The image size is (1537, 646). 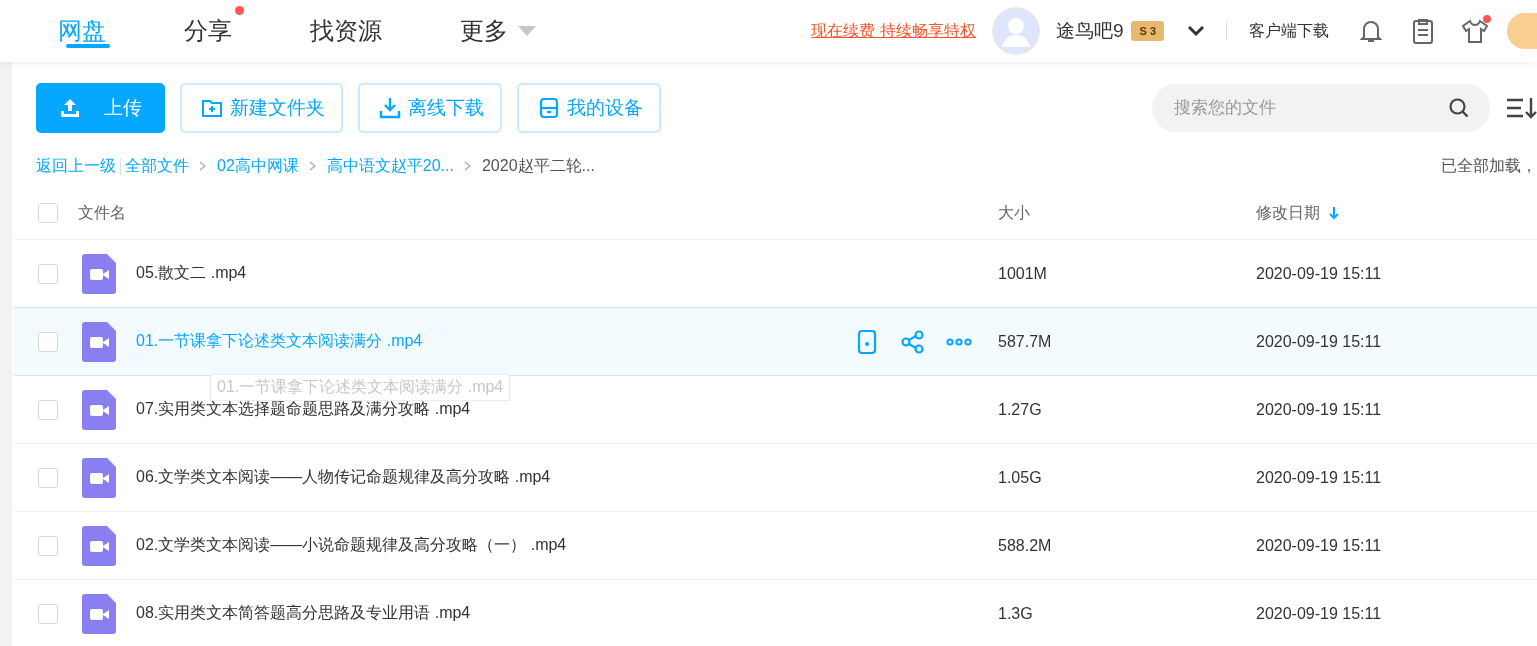 I want to click on avatar-icon, so click(x=1015, y=31).